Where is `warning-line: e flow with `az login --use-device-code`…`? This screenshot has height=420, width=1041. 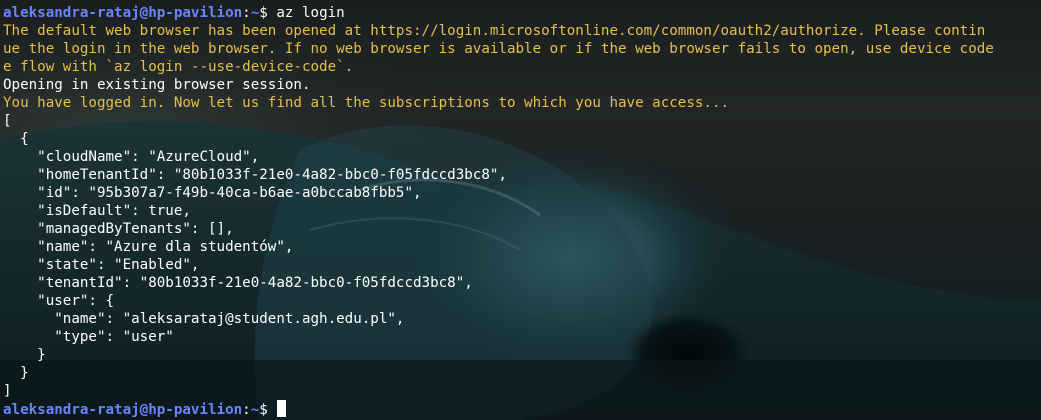 warning-line: e flow with `az login --use-device-code`… is located at coordinates (178, 67).